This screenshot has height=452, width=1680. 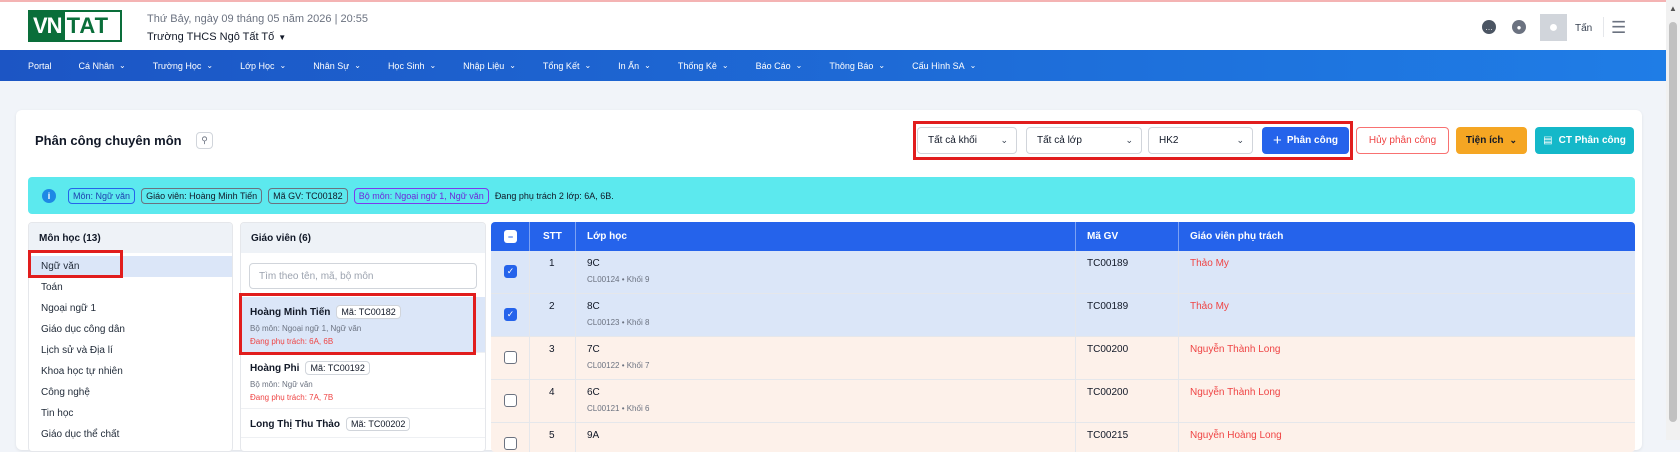 I want to click on teacher-search-input: Tìm theo tên, mã, bộ môn, so click(x=363, y=276).